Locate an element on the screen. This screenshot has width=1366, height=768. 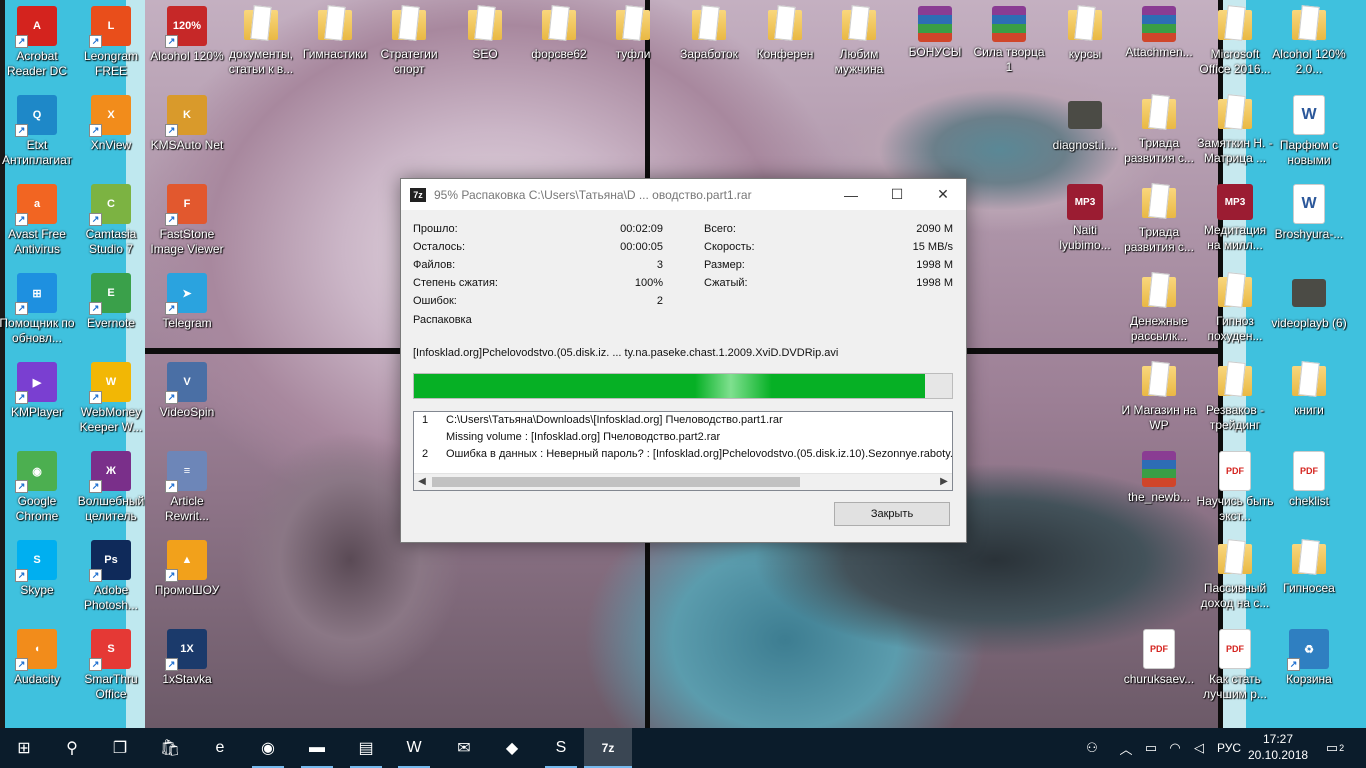
horizontal-scrollbar: ◀ ▶ is located at coordinates (683, 481).